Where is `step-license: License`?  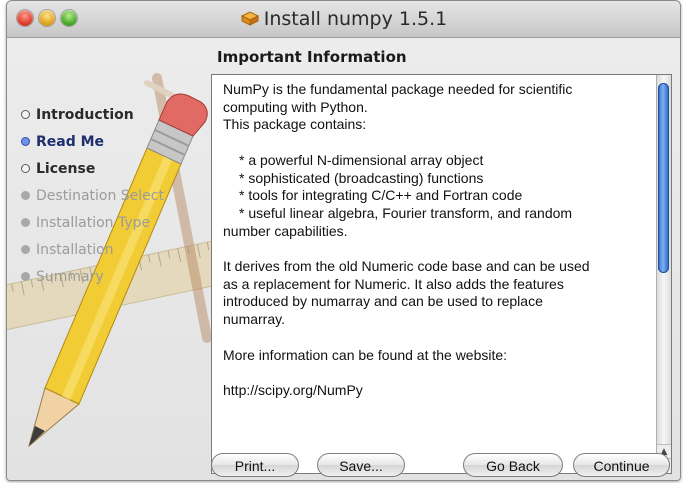
step-license: License is located at coordinates (92, 169).